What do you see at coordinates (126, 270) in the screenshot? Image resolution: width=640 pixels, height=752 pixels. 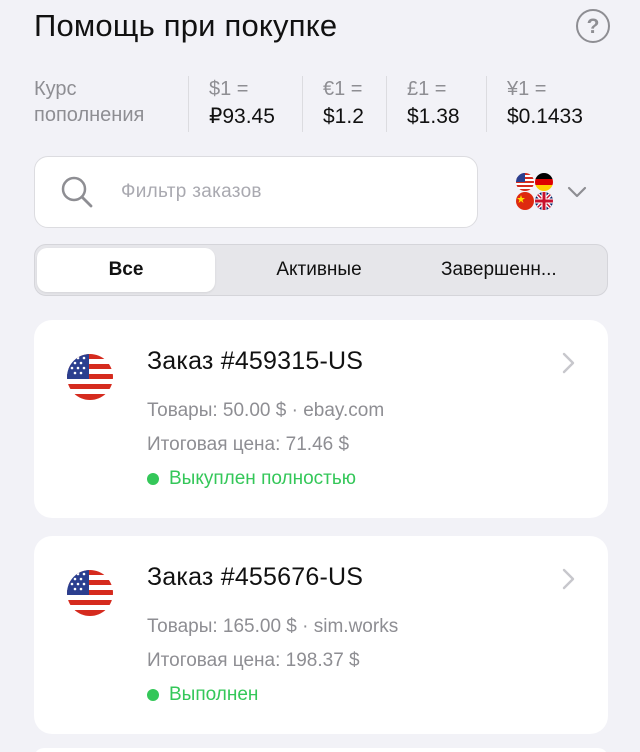 I see `tab-all: Все` at bounding box center [126, 270].